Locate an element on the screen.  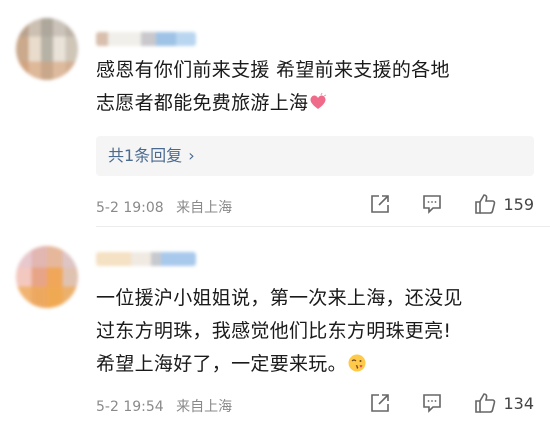
comment-actions: 159 is located at coordinates (436, 204).